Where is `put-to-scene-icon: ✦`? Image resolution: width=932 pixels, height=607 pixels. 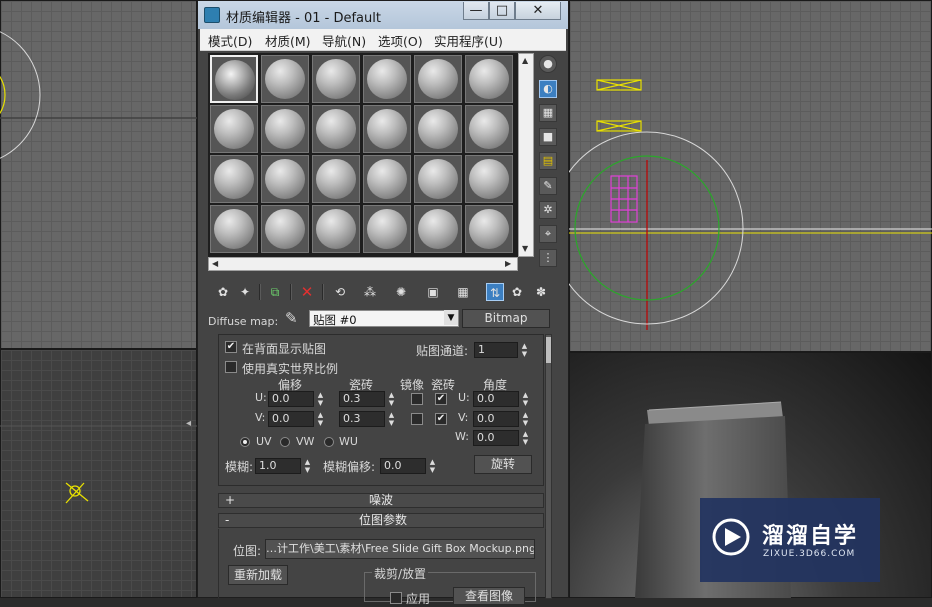 put-to-scene-icon: ✦ is located at coordinates (245, 292).